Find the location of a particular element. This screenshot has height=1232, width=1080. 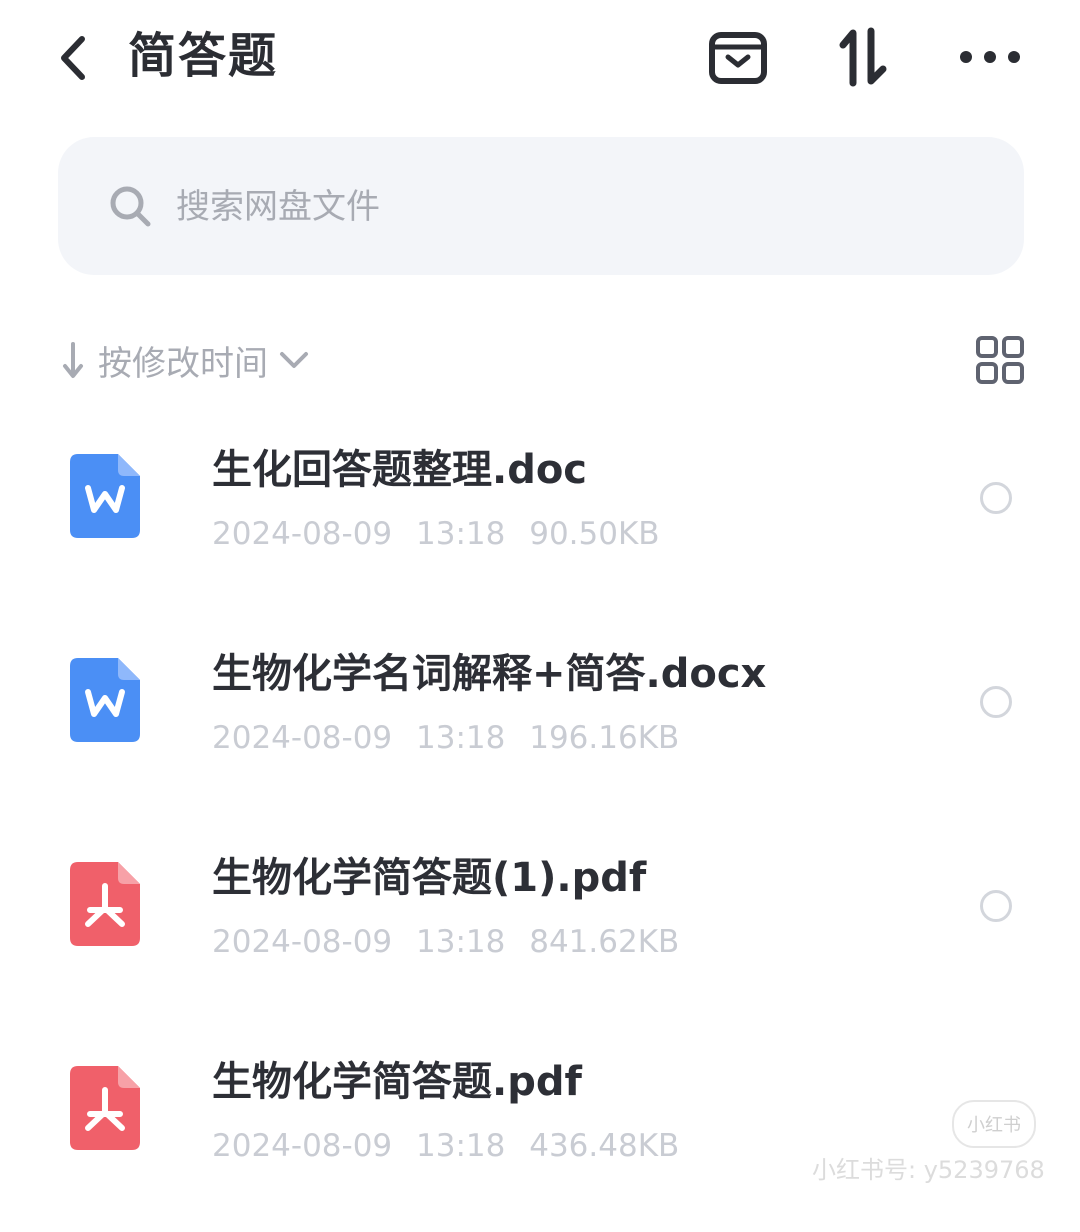

file-name: 生物化学简答题.pdf is located at coordinates (397, 1082).